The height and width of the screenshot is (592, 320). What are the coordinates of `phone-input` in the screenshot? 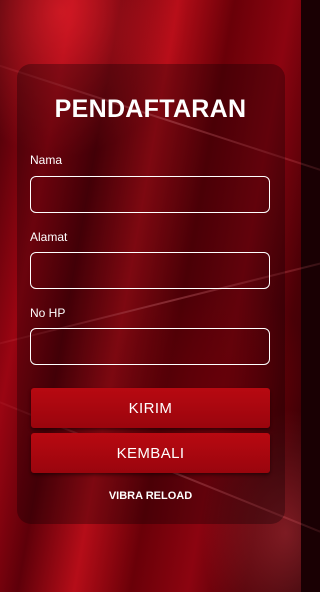 It's located at (150, 346).